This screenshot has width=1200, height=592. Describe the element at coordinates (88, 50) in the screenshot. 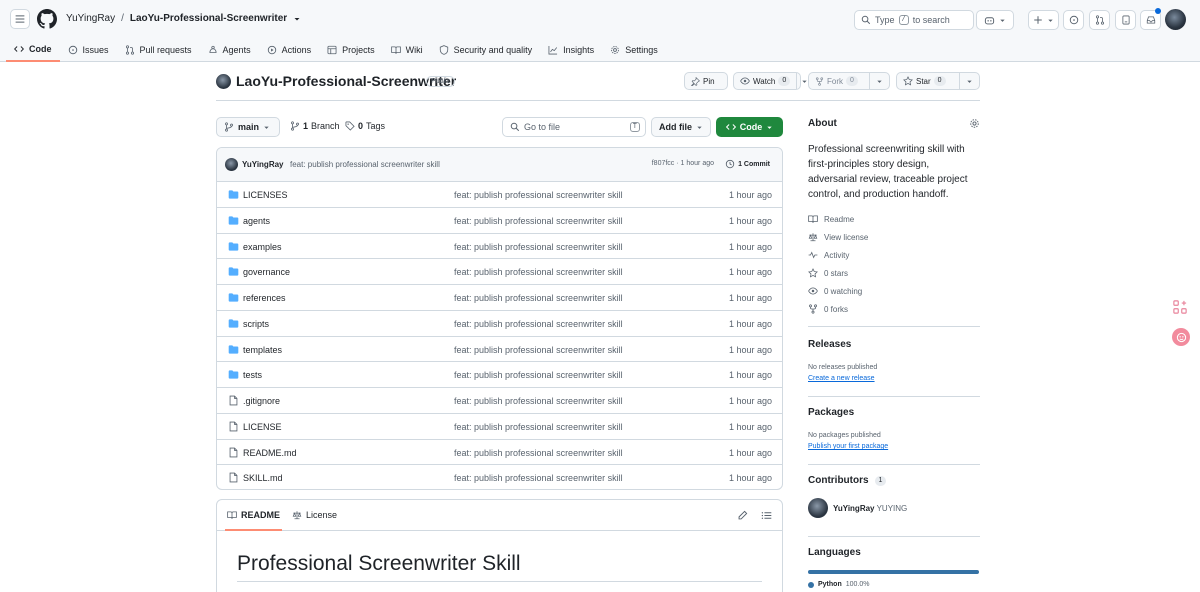

I see `tab-issues: Issues` at that location.